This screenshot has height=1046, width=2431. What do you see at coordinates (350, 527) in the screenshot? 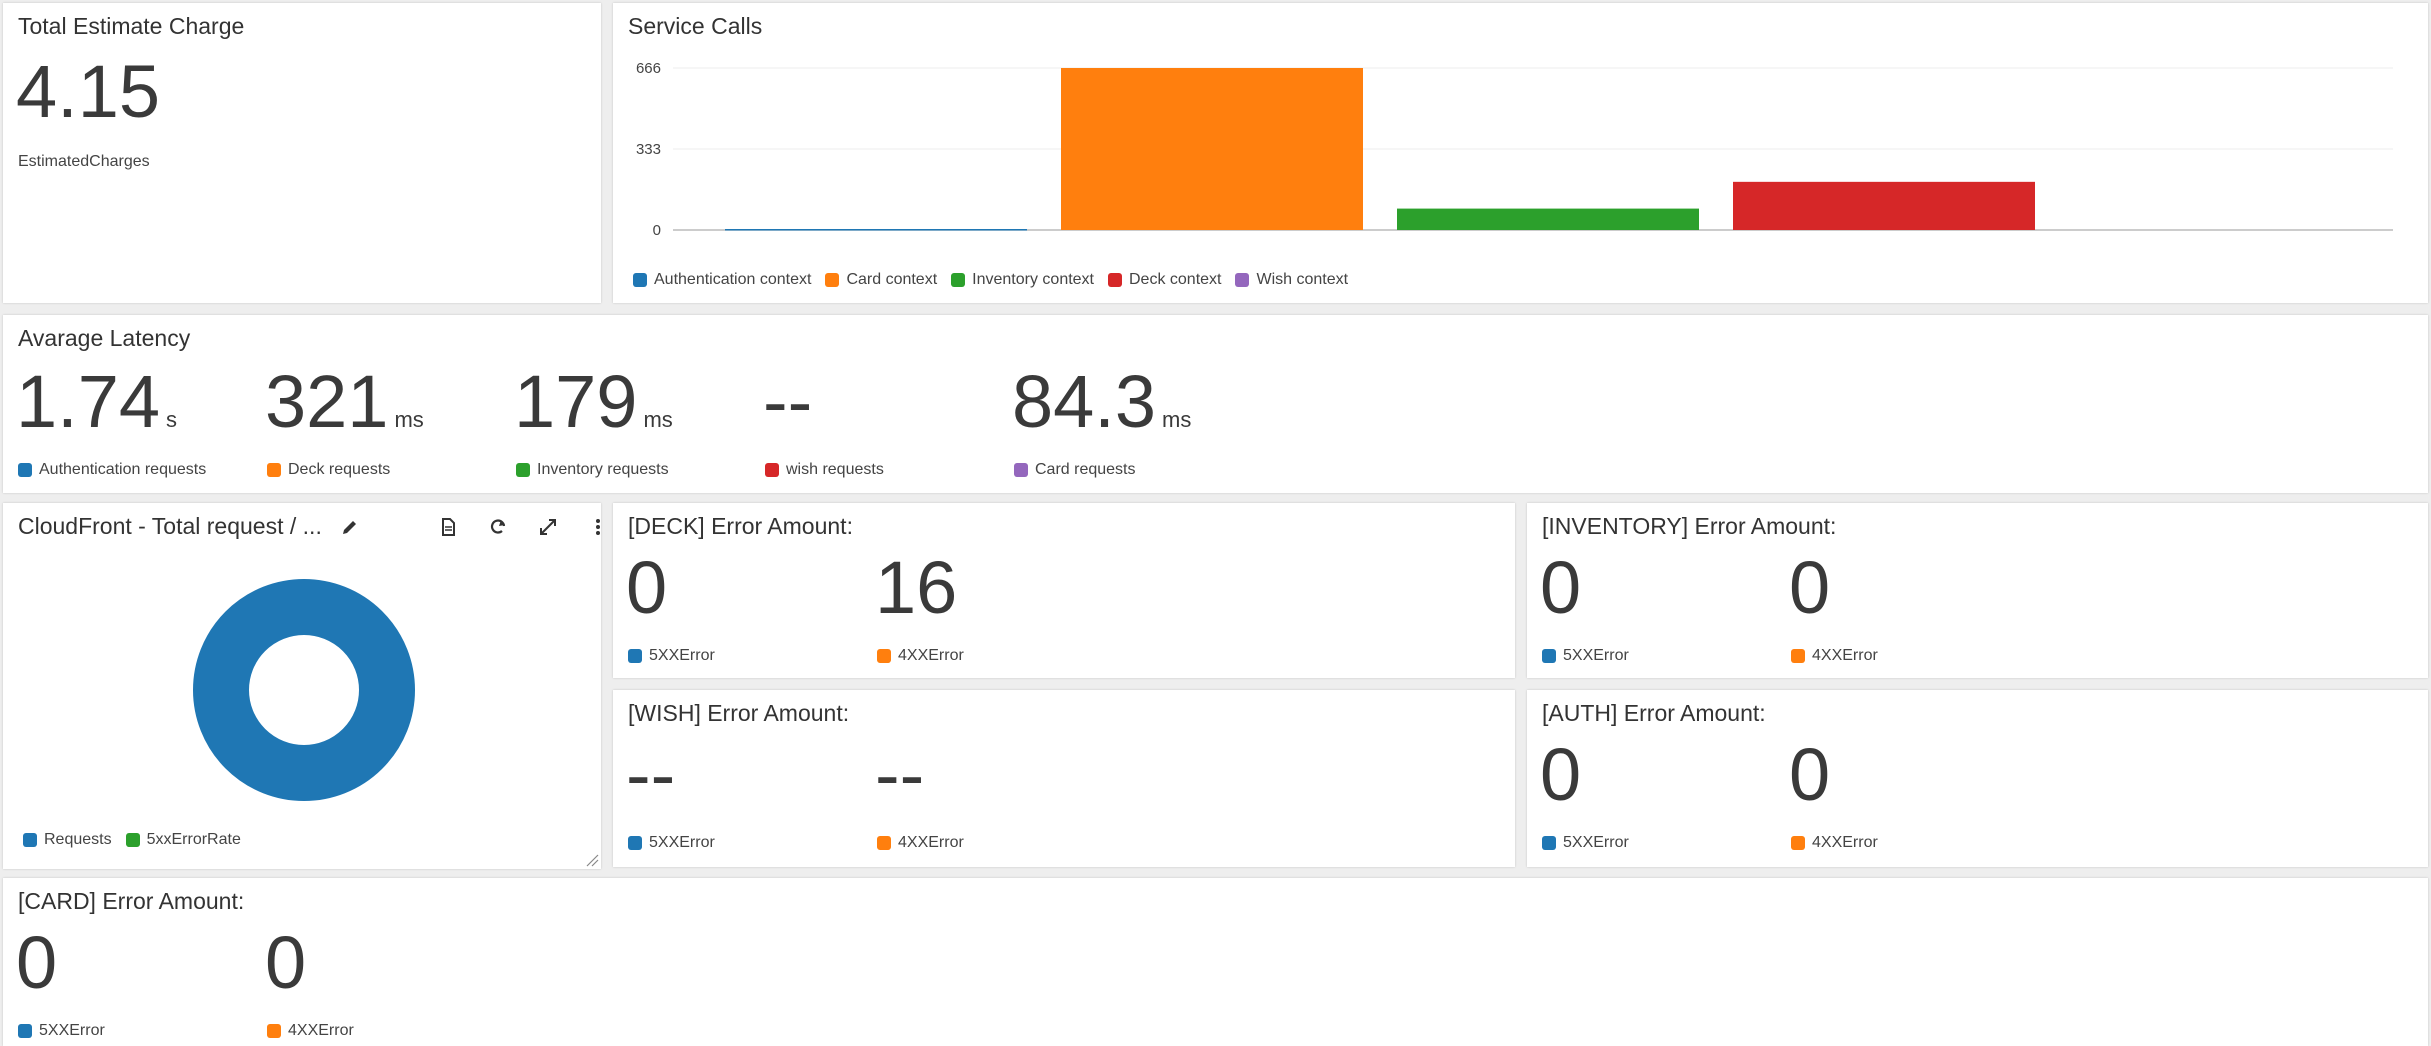
I see `pencil-icon` at bounding box center [350, 527].